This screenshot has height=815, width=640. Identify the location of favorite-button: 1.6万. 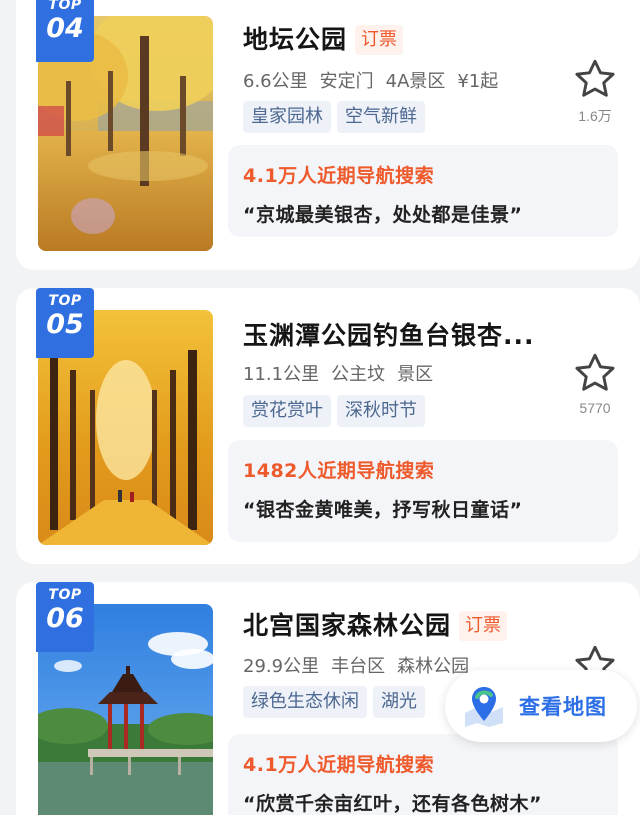
(595, 92).